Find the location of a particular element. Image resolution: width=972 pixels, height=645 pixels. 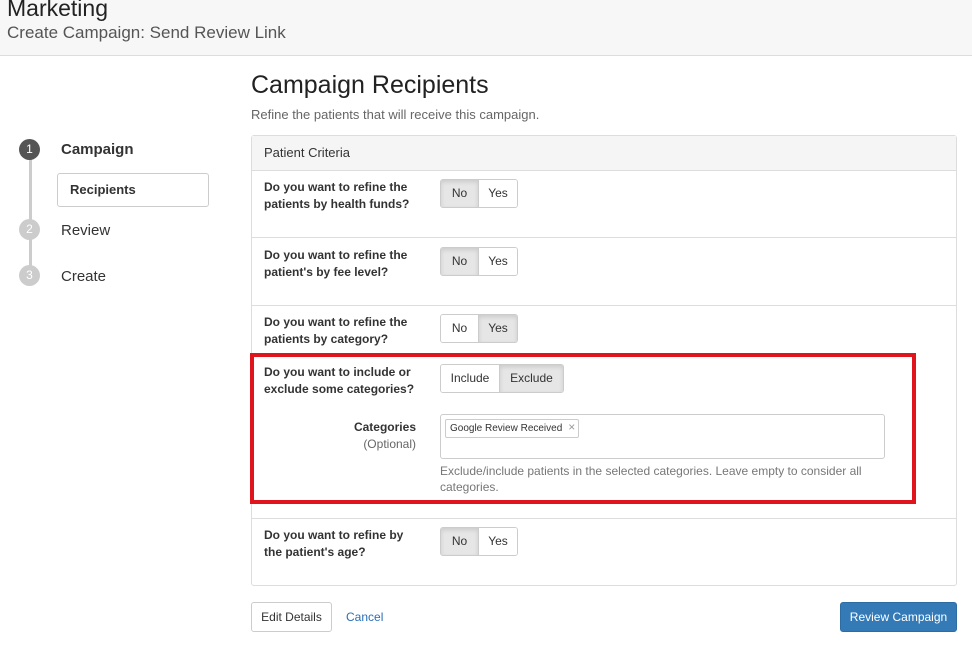

health-funds-yes-button: Yes is located at coordinates (497, 193).